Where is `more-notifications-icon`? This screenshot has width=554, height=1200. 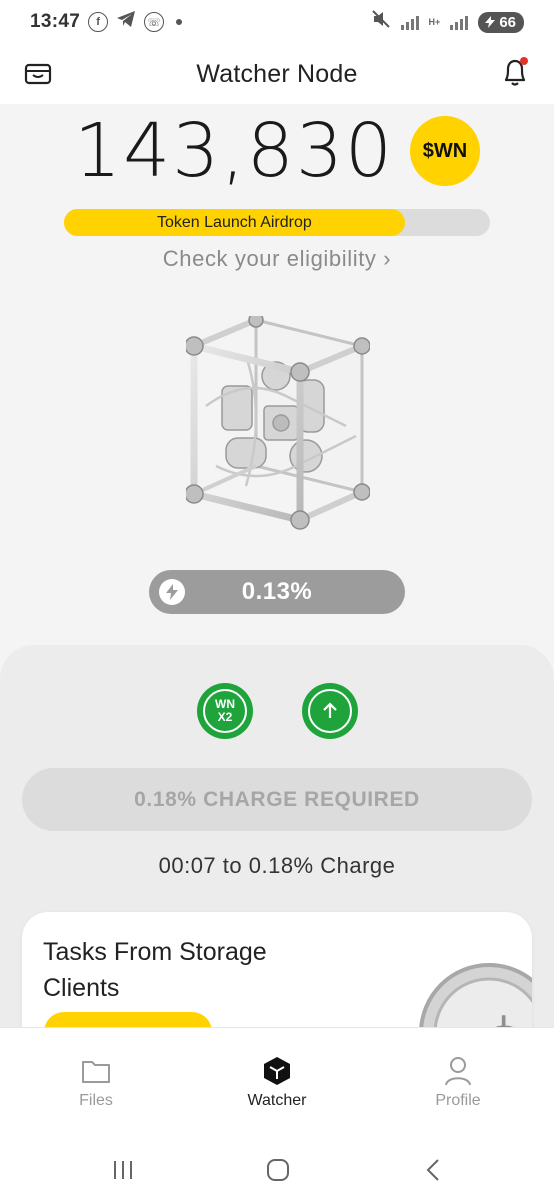 more-notifications-icon is located at coordinates (179, 22).